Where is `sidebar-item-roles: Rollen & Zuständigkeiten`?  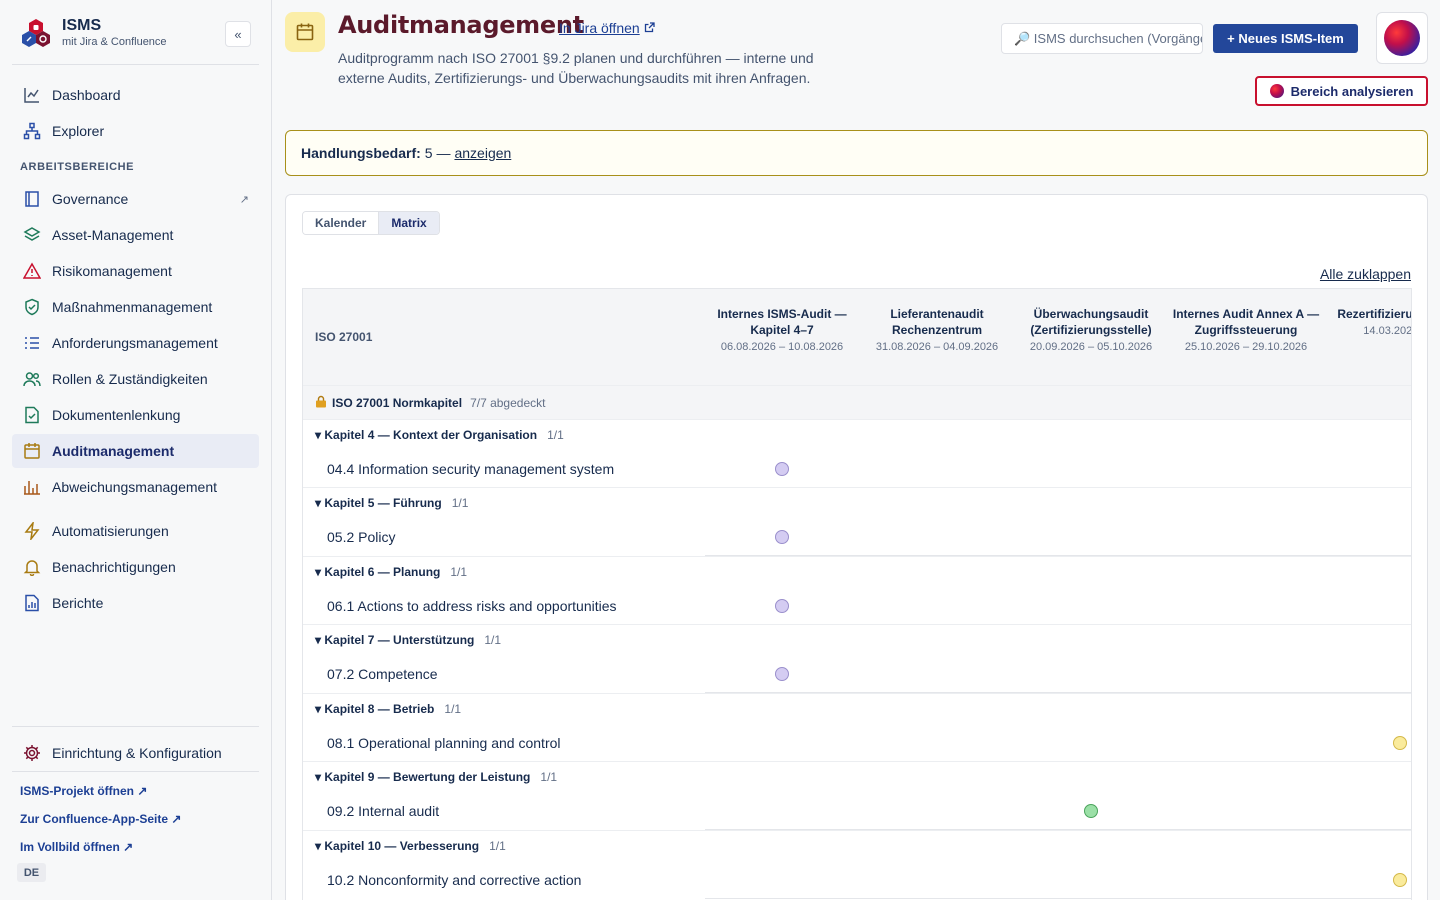 sidebar-item-roles: Rollen & Zuständigkeiten is located at coordinates (135, 379).